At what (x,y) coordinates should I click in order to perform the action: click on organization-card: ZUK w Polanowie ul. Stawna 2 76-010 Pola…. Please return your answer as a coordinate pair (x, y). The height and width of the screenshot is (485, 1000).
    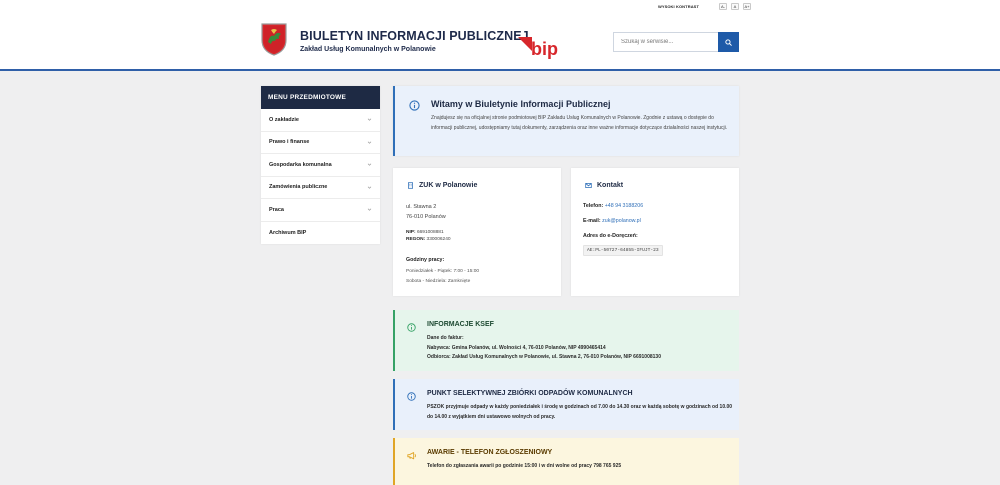
    Looking at the image, I should click on (477, 232).